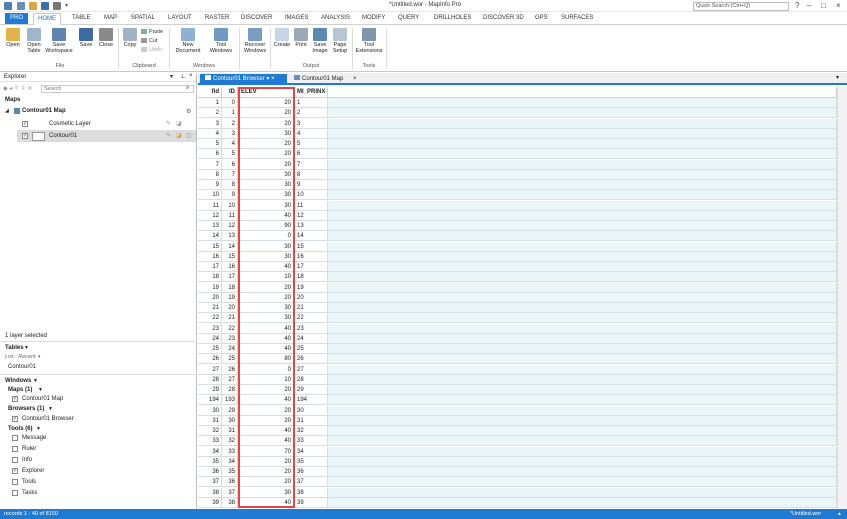  What do you see at coordinates (320, 41) in the screenshot?
I see `save-image-button: Save Image` at bounding box center [320, 41].